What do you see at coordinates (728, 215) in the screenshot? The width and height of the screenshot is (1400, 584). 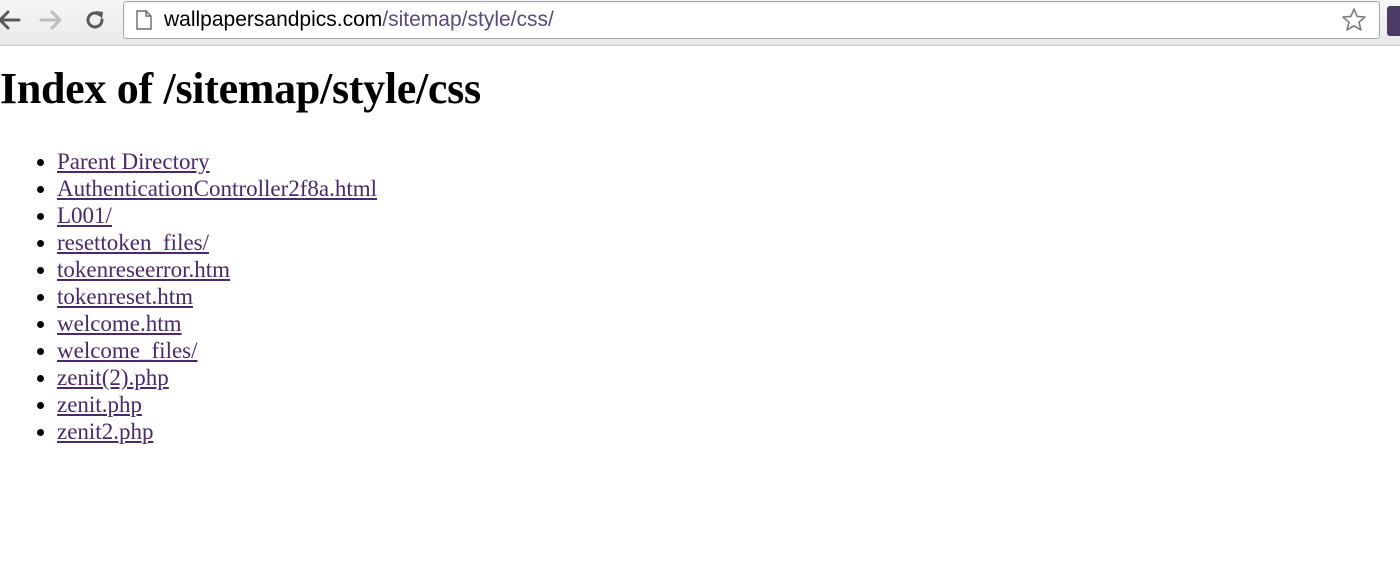 I see `list-item: L001/` at bounding box center [728, 215].